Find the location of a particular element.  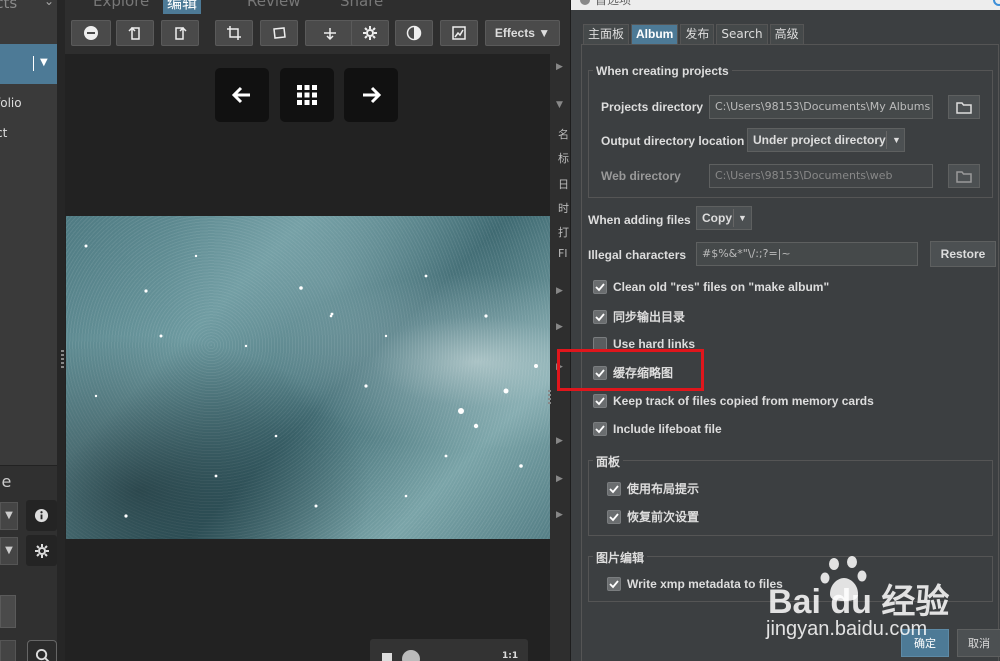

group-title: 面板 is located at coordinates (608, 461).